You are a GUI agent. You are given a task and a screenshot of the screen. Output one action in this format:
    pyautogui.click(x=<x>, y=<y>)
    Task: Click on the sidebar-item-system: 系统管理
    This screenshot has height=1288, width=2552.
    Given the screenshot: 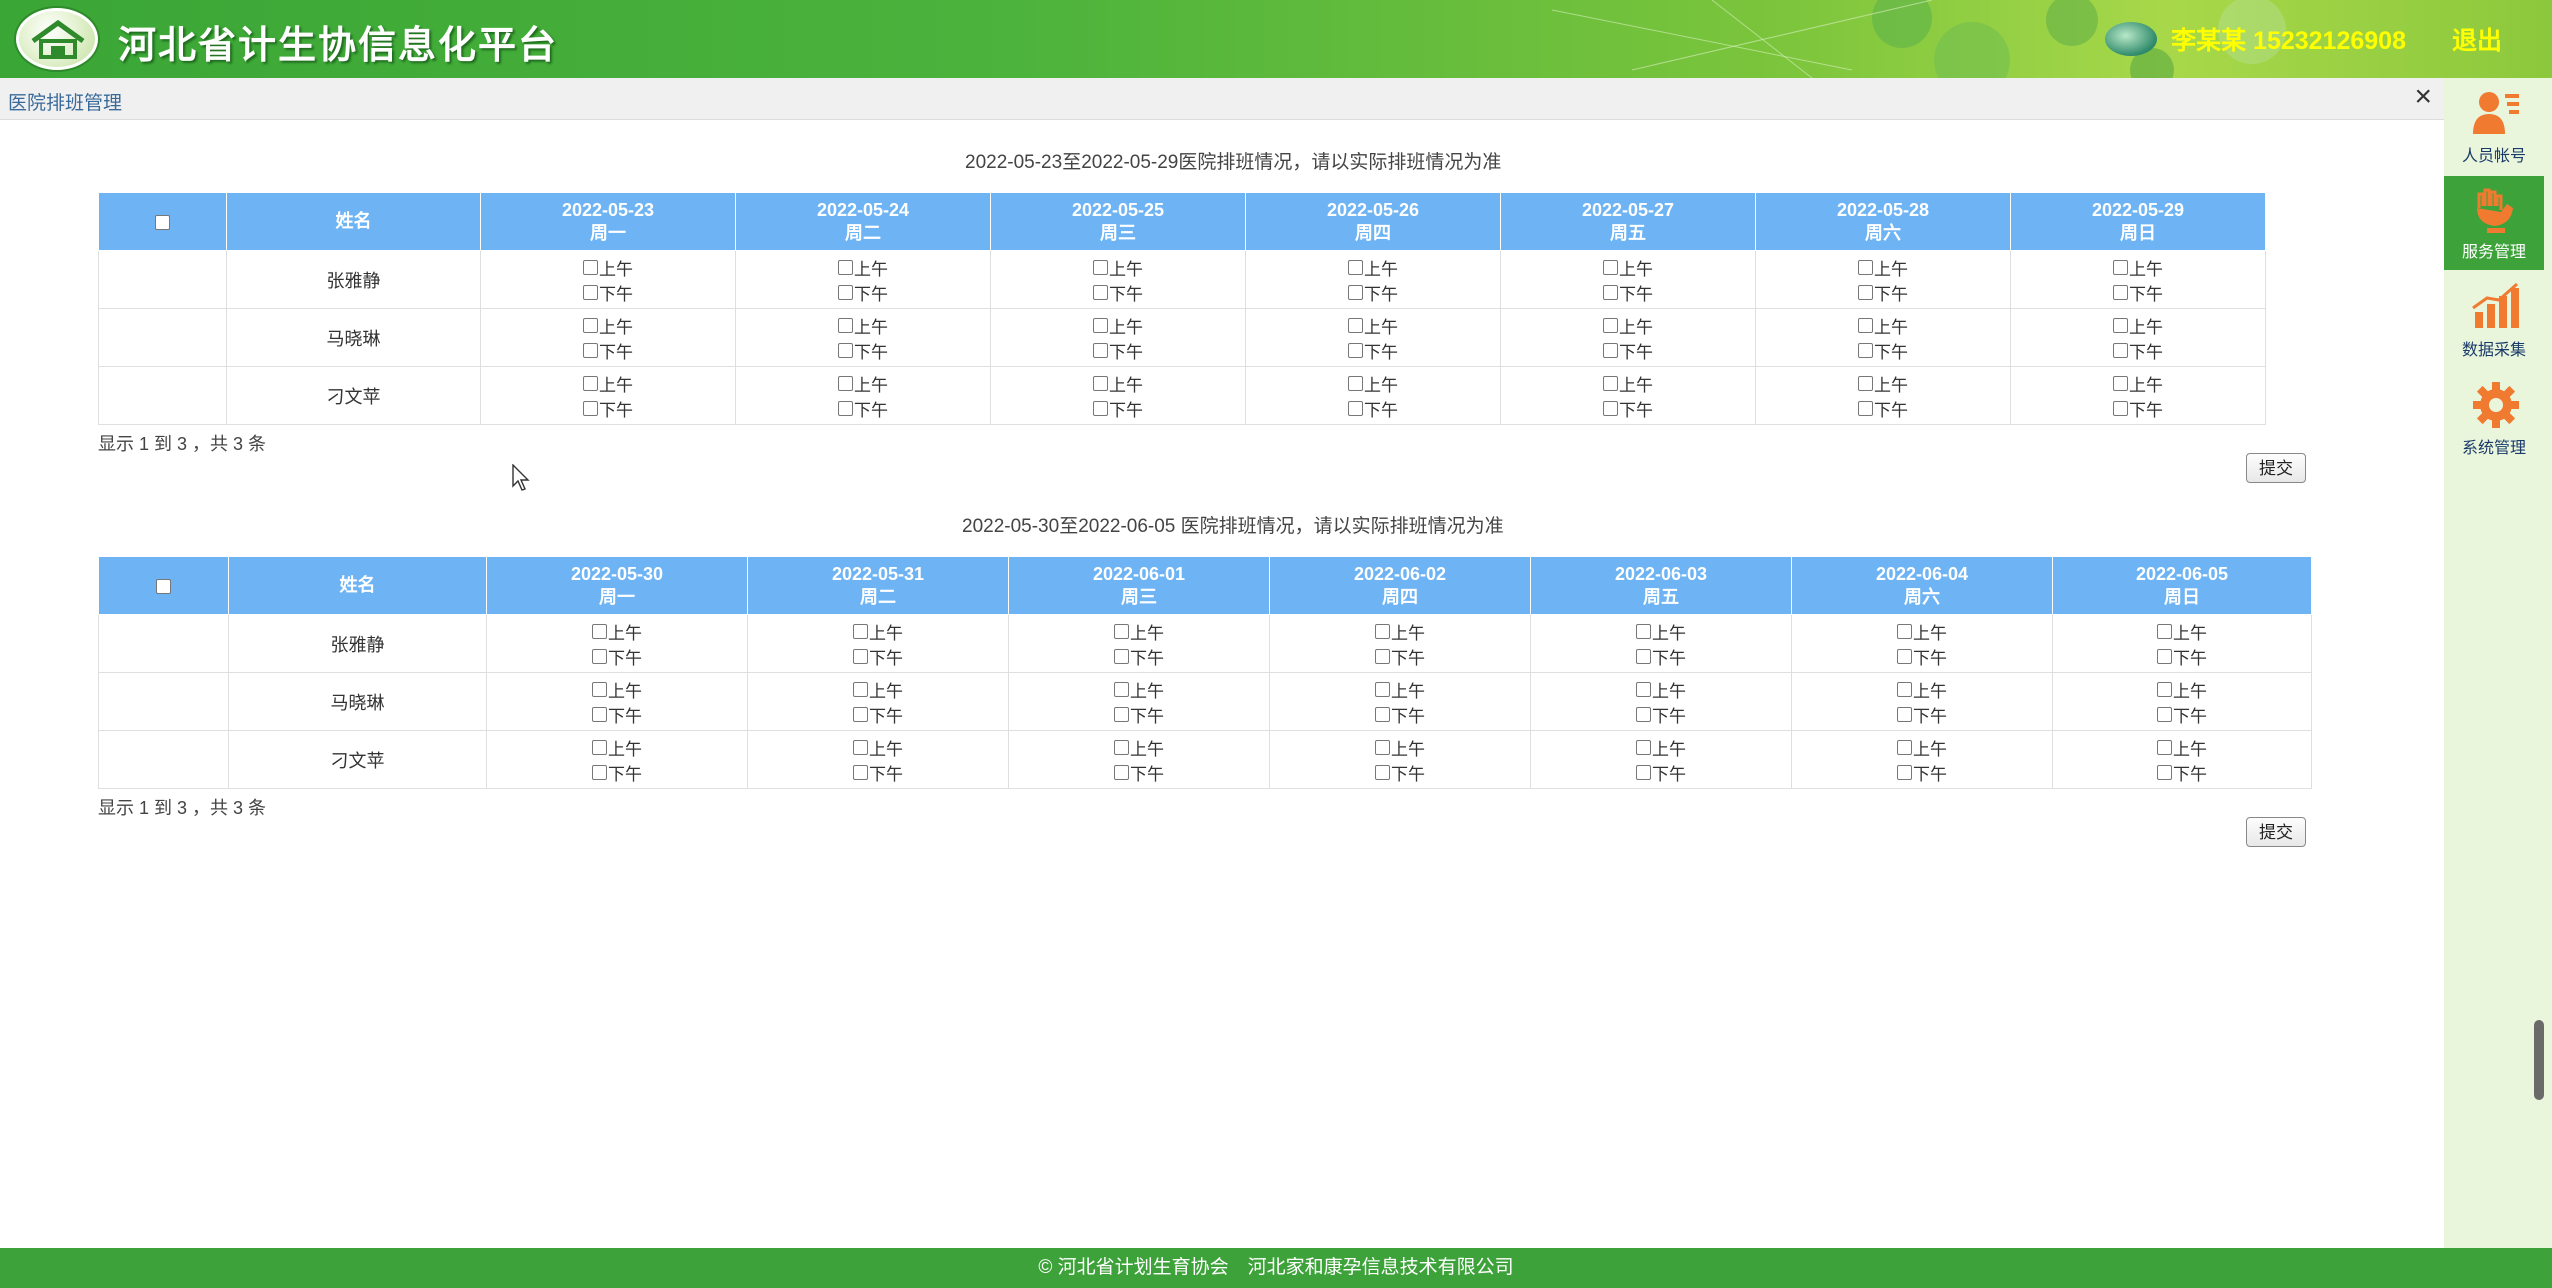 What is the action you would take?
    pyautogui.click(x=2494, y=419)
    